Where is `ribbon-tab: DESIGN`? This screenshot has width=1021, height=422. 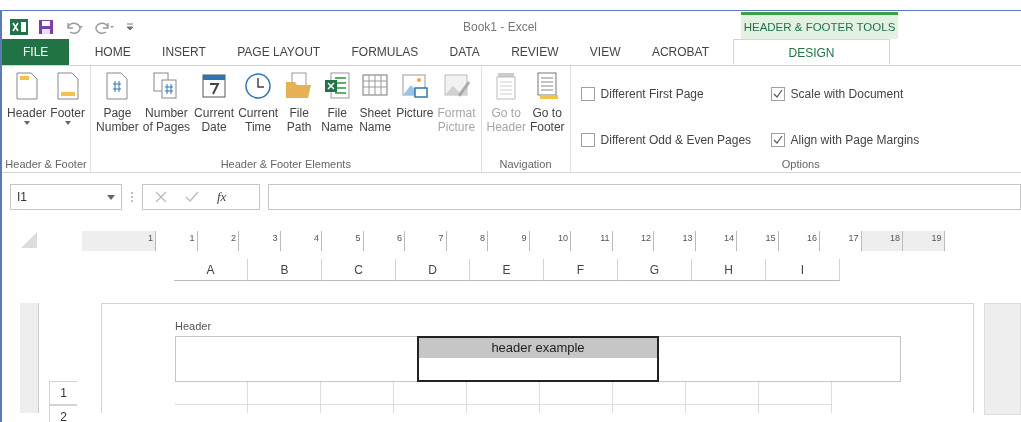 ribbon-tab: DESIGN is located at coordinates (811, 52).